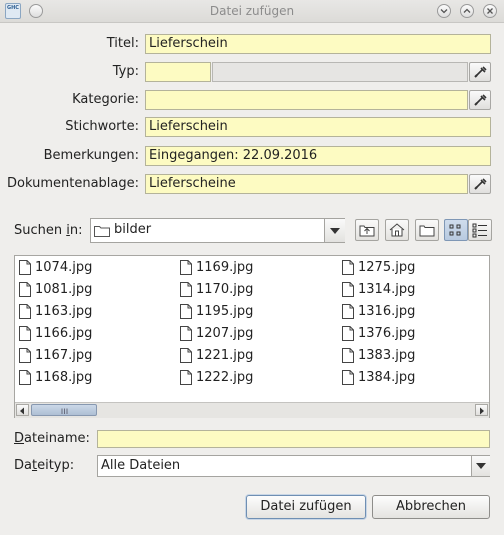 The height and width of the screenshot is (535, 504). I want to click on storage-label: Dokumentenablage:, so click(73, 183).